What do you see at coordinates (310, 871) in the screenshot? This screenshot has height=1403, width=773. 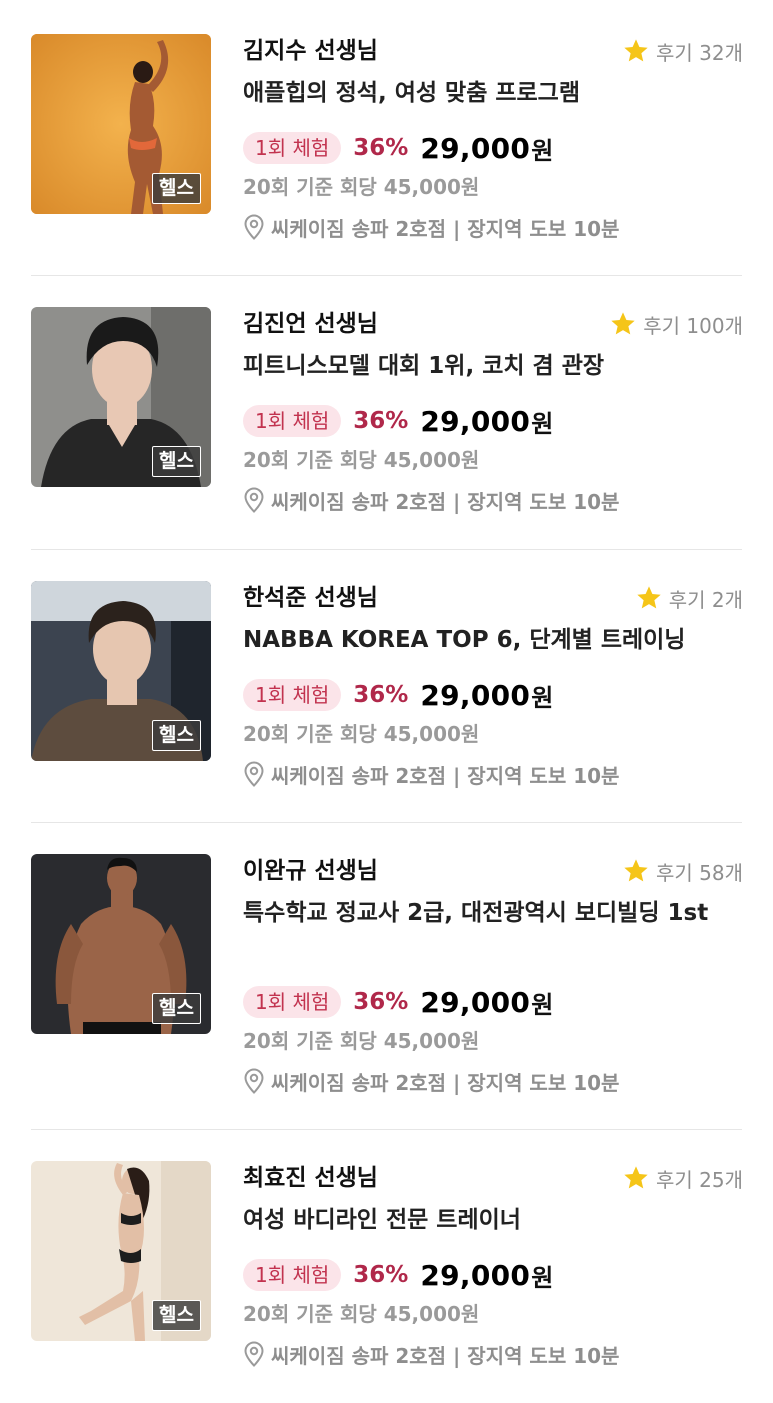 I see `trainer-name: 이완규 선생님` at bounding box center [310, 871].